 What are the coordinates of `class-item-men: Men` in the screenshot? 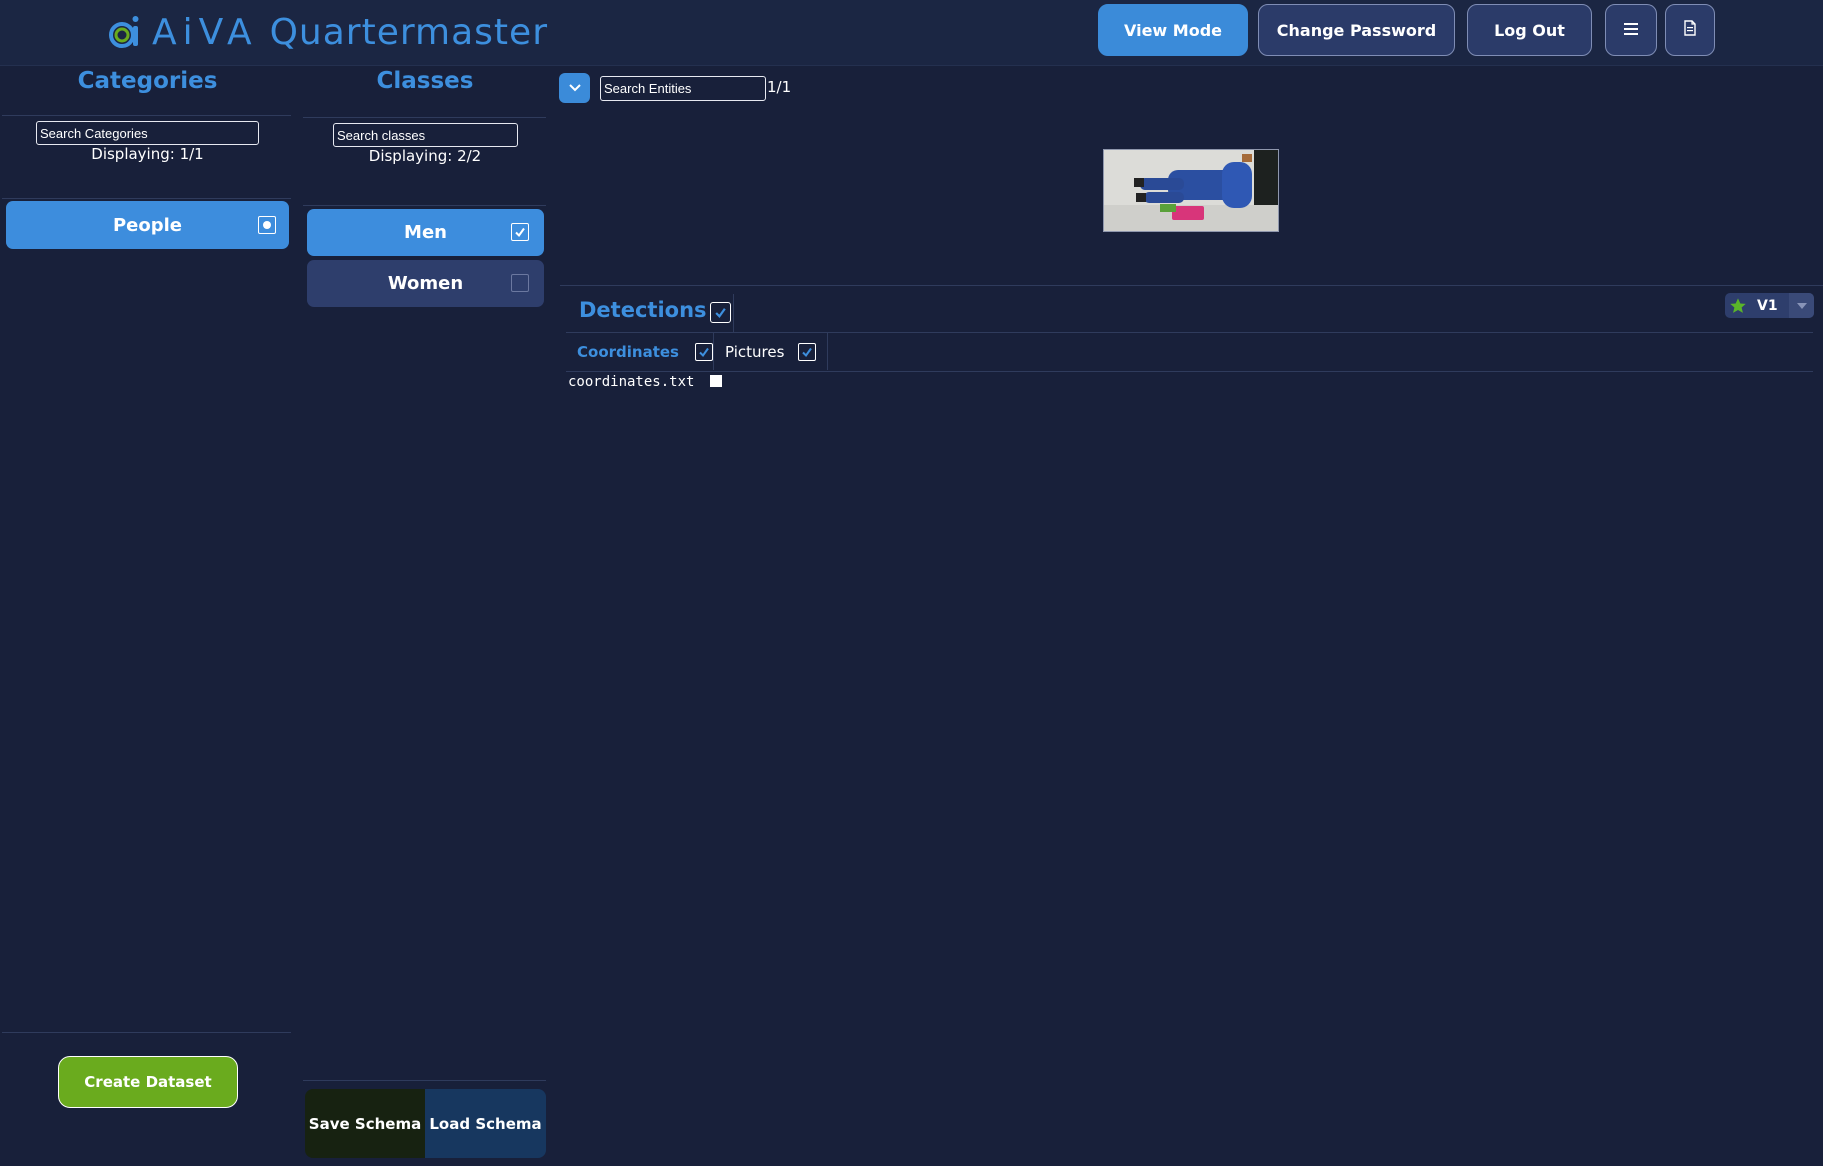 It's located at (425, 232).